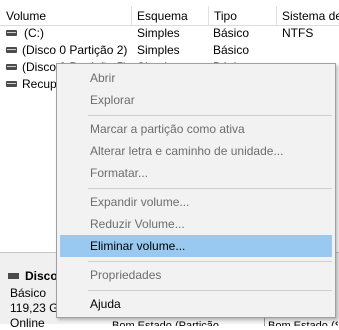 The height and width of the screenshot is (330, 339). Describe the element at coordinates (196, 275) in the screenshot. I see `menu-item-propriedades: Propriedades` at that location.